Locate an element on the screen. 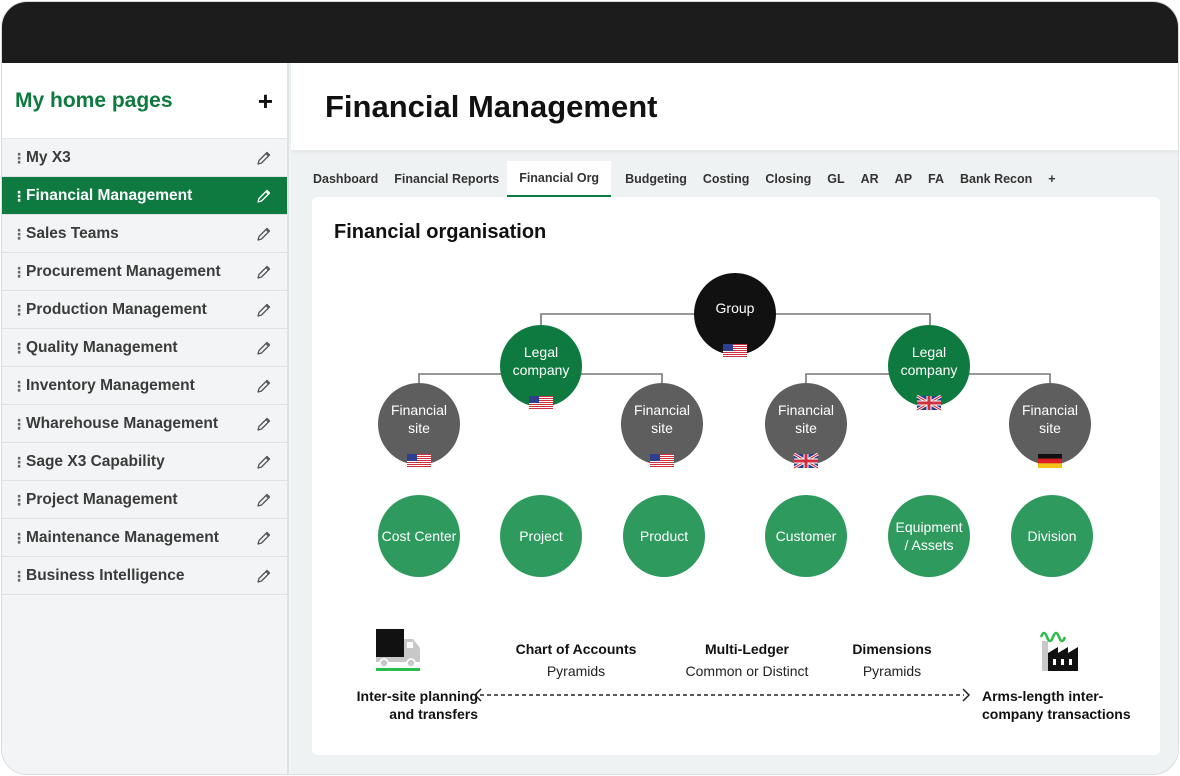 The width and height of the screenshot is (1180, 776). sidebar-item: ⋮ Business Intelligence is located at coordinates (144, 576).